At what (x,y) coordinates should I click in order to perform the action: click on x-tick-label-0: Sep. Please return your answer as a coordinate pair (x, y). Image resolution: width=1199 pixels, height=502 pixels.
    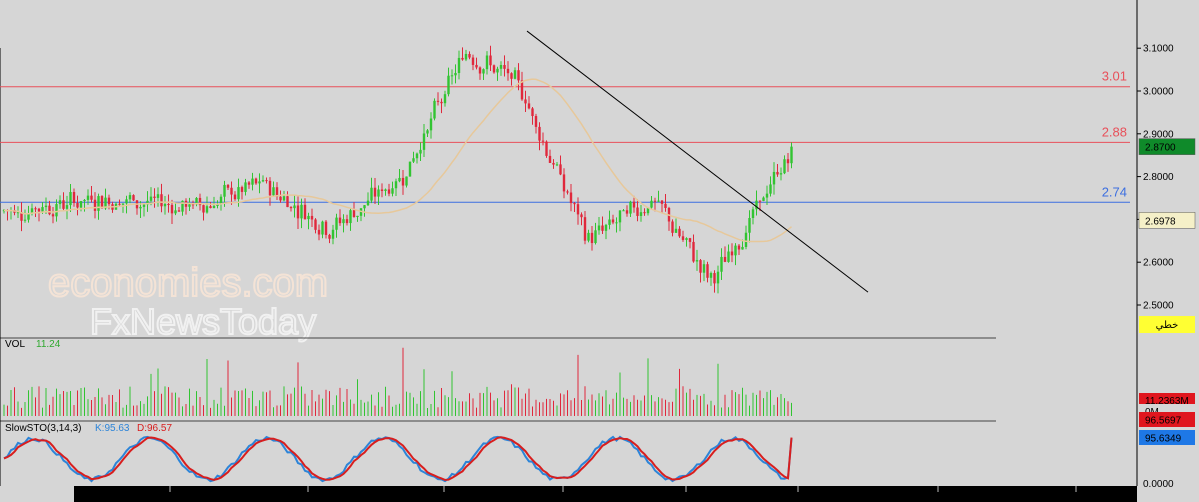
    Looking at the image, I should click on (192, 494).